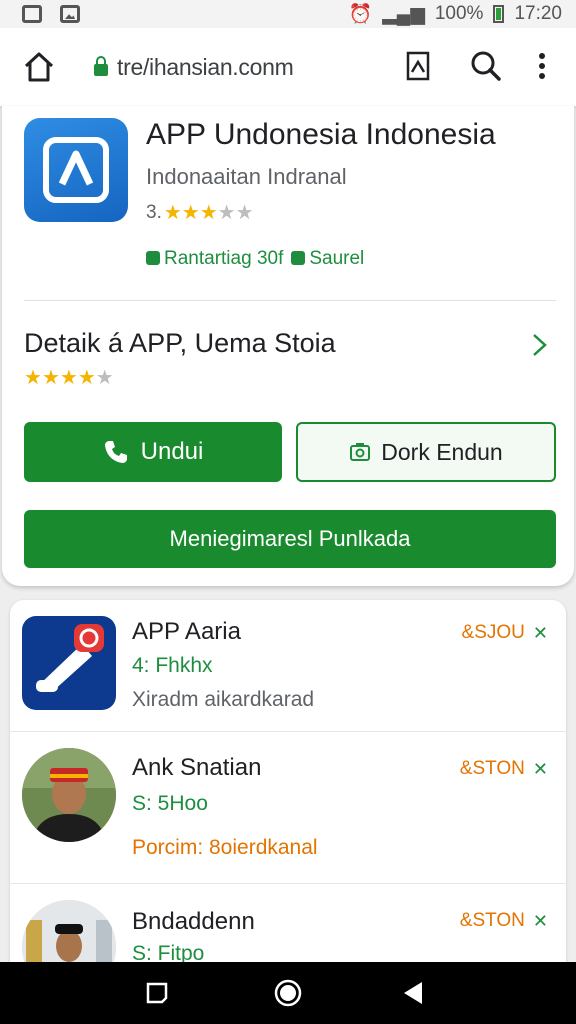 This screenshot has height=1024, width=576. I want to click on detail-arrow-button, so click(540, 345).